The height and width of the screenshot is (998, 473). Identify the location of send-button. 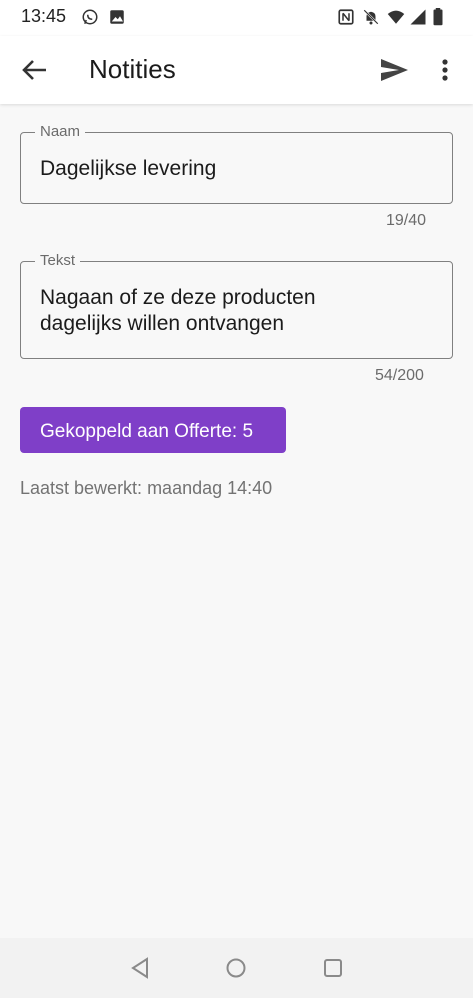
(394, 70).